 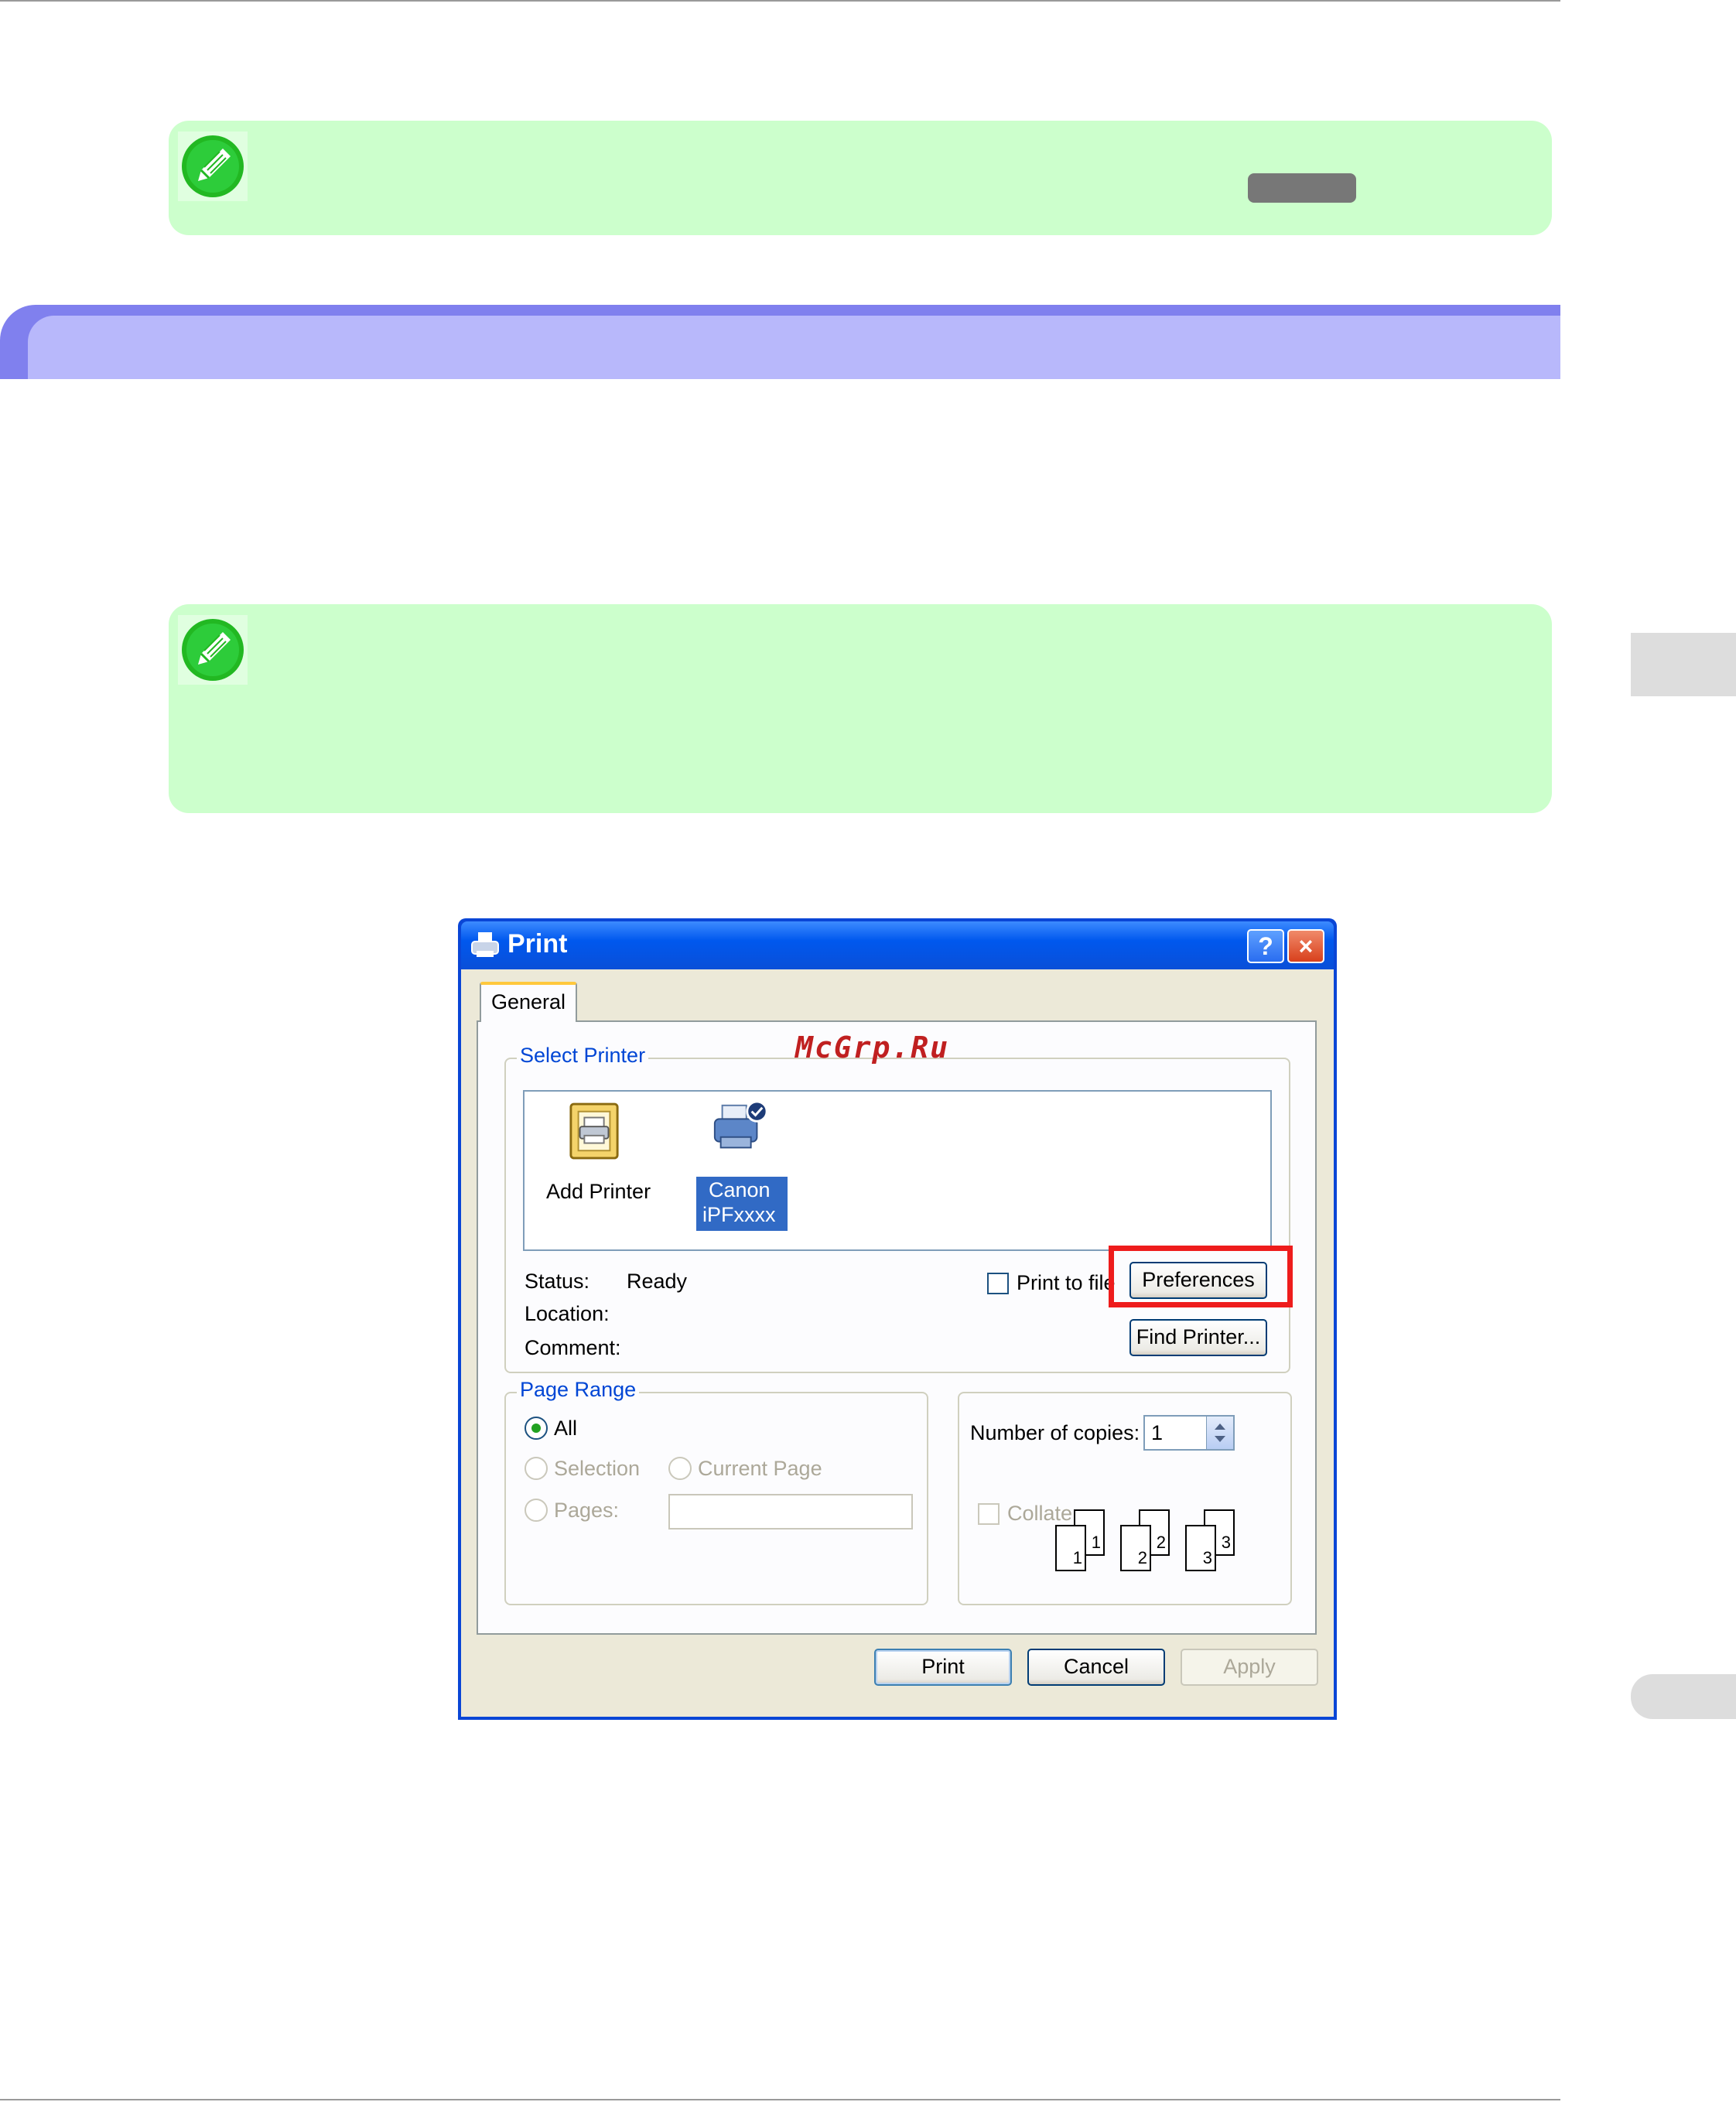 I want to click on printer-item-canon-label-line1: Canon, so click(x=740, y=1189).